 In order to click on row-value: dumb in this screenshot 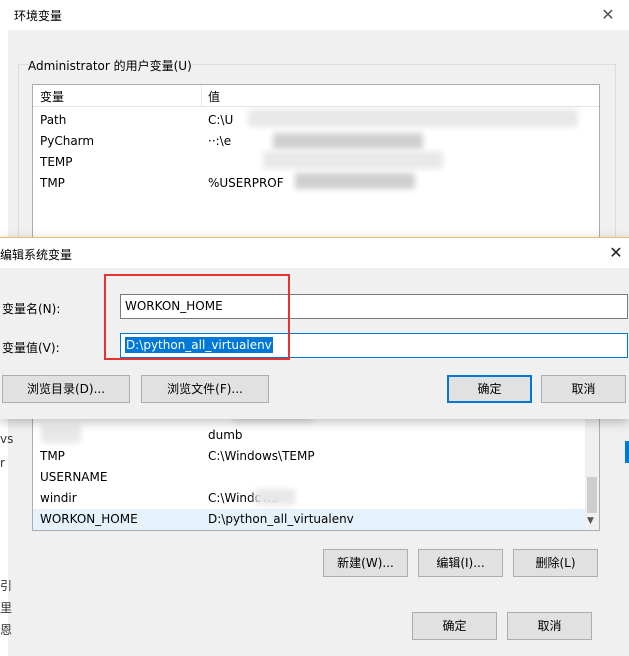, I will do `click(225, 435)`.